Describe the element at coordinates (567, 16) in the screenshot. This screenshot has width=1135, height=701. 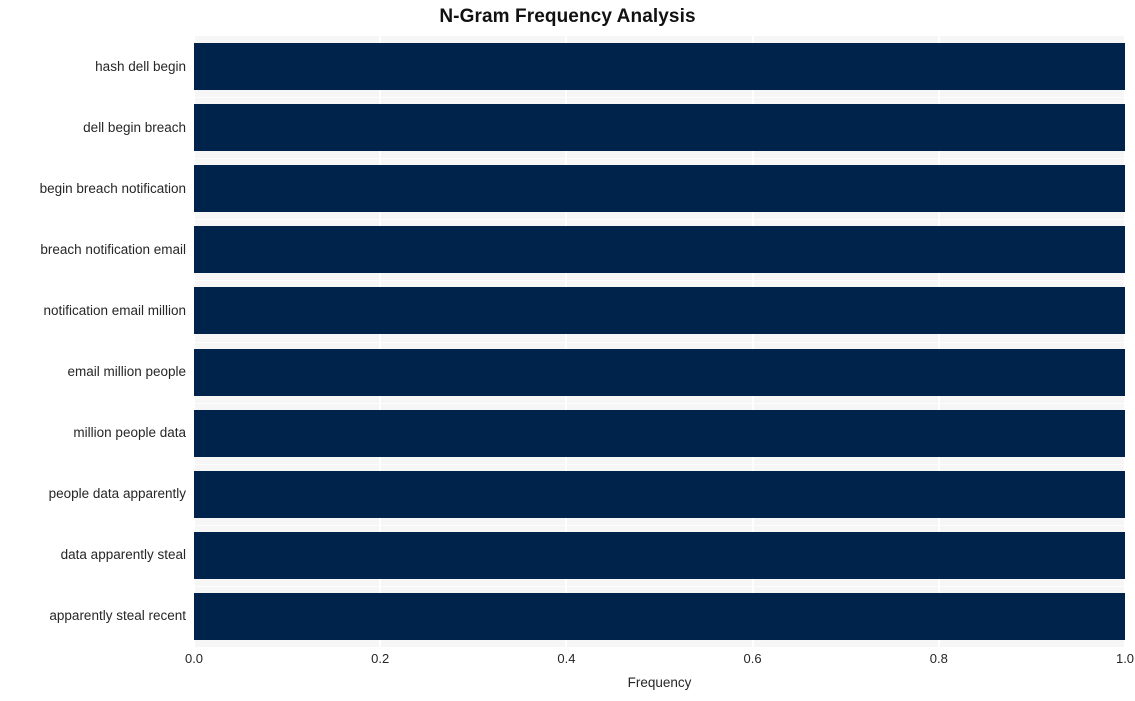
I see `page-title: N-Gram Frequency Analysis` at that location.